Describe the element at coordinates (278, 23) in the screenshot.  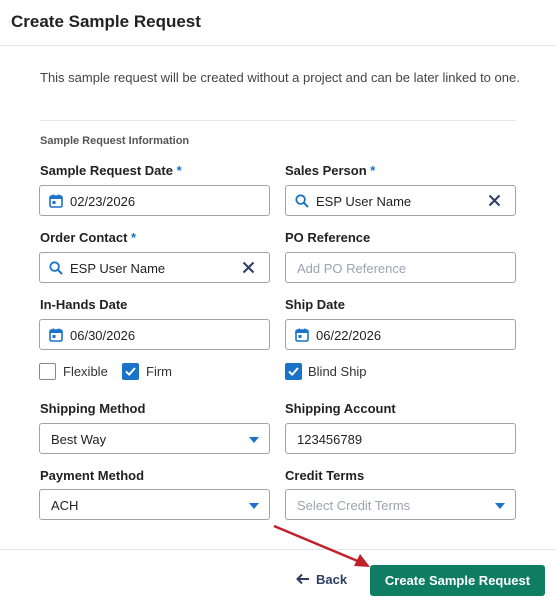
I see `dialog-header: Create Sample Request` at that location.